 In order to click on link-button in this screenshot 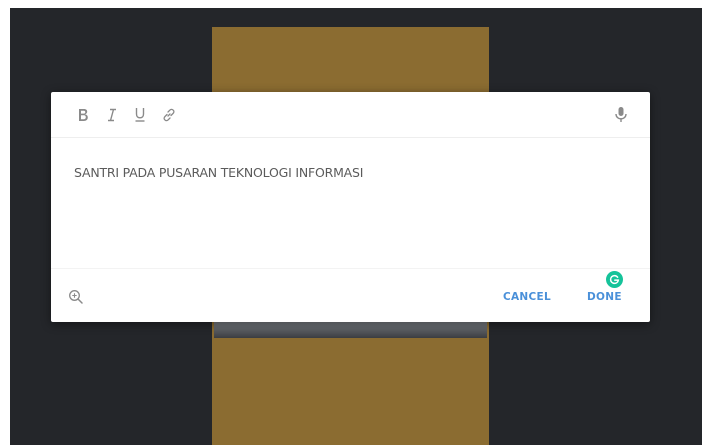, I will do `click(169, 115)`.